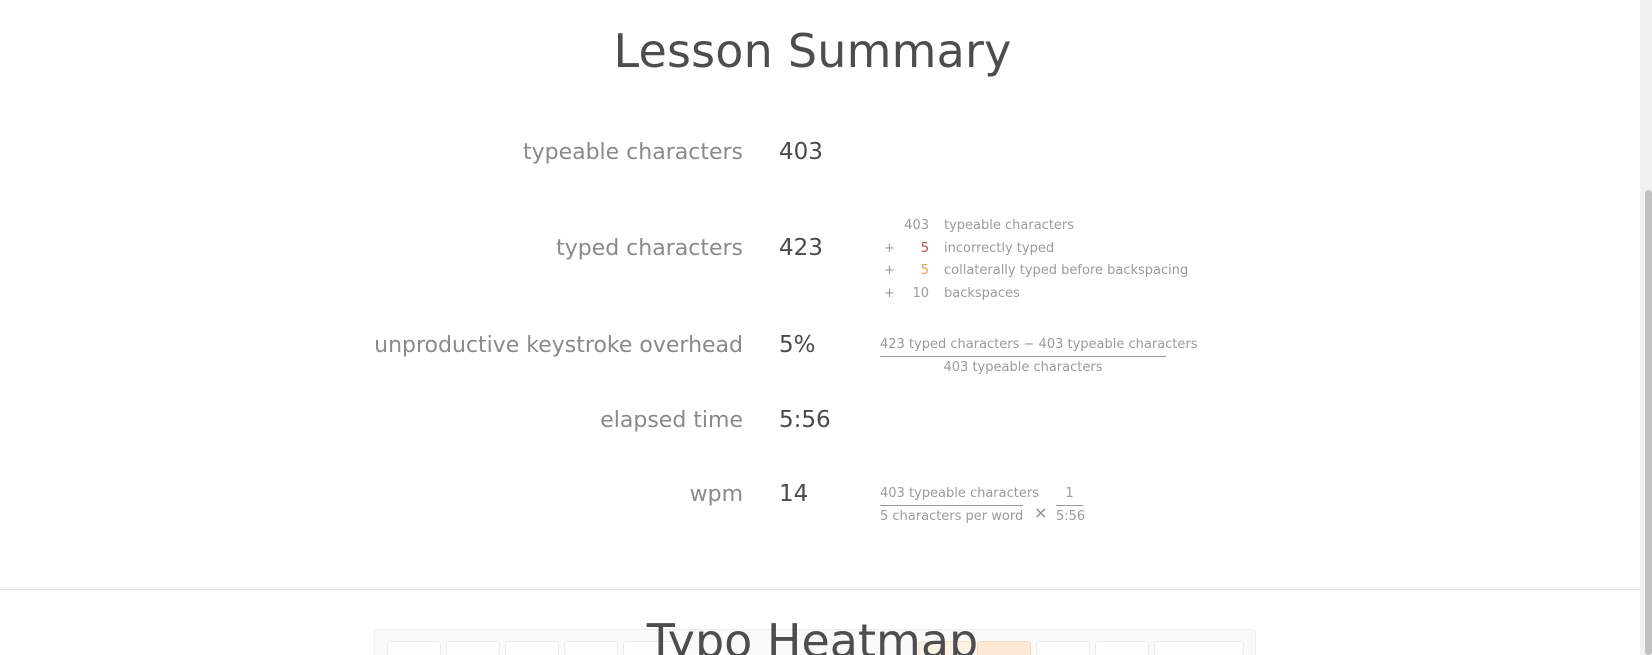  What do you see at coordinates (805, 420) in the screenshot?
I see `elapsed-time-value: 5:56` at bounding box center [805, 420].